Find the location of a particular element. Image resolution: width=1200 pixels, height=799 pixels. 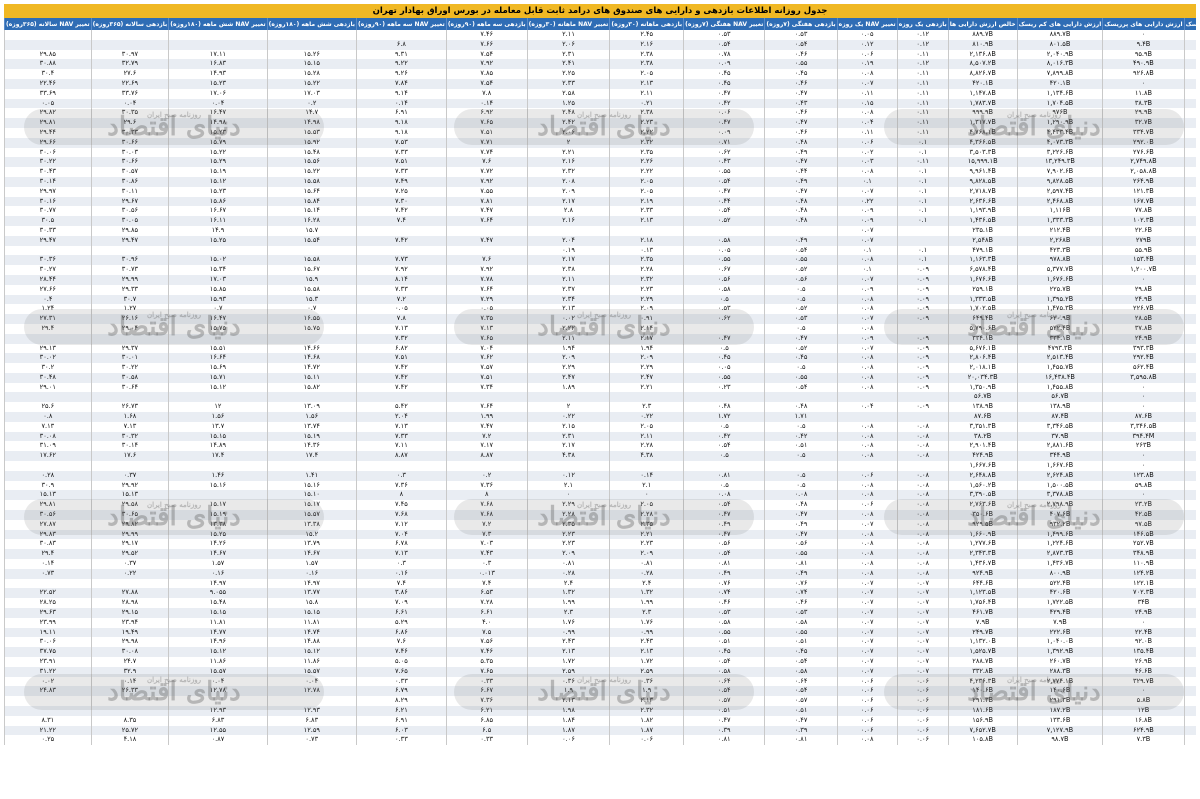

table-cell: ۲.۲۳ is located at coordinates (646, 289).